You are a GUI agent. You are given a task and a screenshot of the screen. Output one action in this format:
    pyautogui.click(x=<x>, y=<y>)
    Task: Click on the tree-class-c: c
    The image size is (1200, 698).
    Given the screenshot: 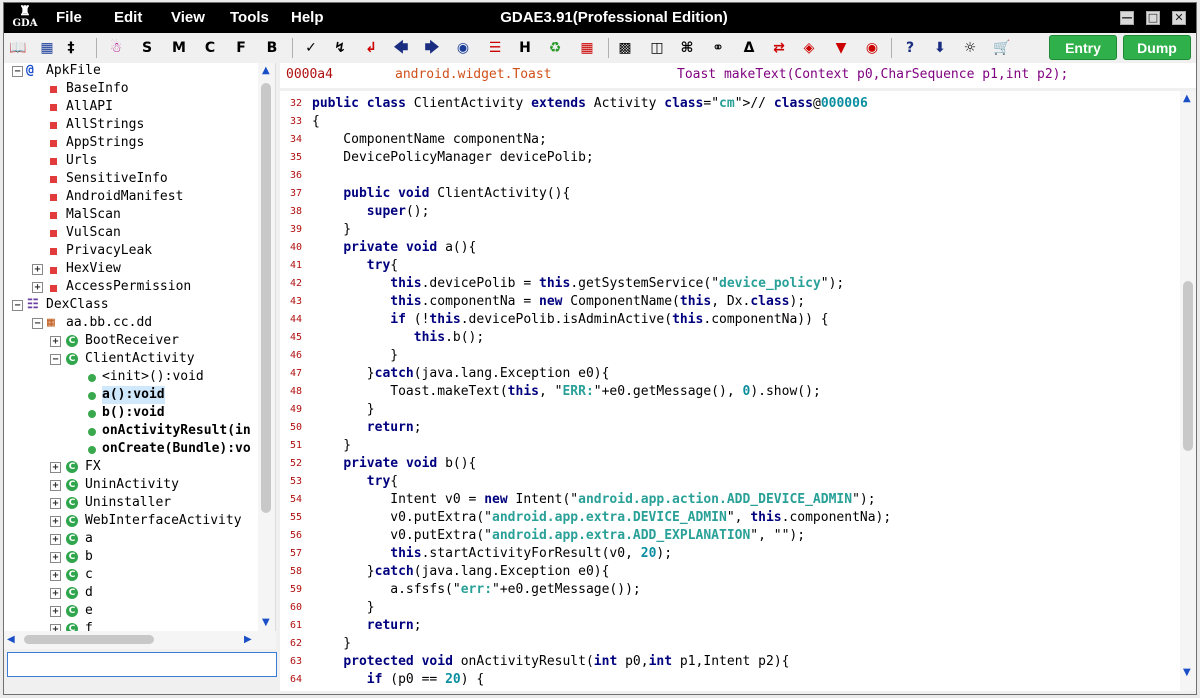 What is the action you would take?
    pyautogui.click(x=89, y=575)
    